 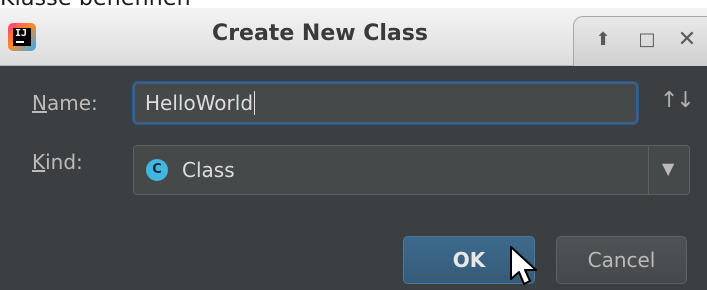 I want to click on window-controls: ⬆ □ ✕, so click(x=640, y=41).